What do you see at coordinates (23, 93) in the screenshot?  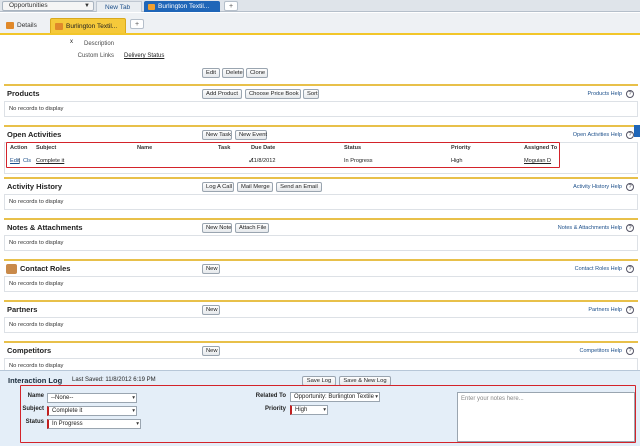 I see `section-title: Products` at bounding box center [23, 93].